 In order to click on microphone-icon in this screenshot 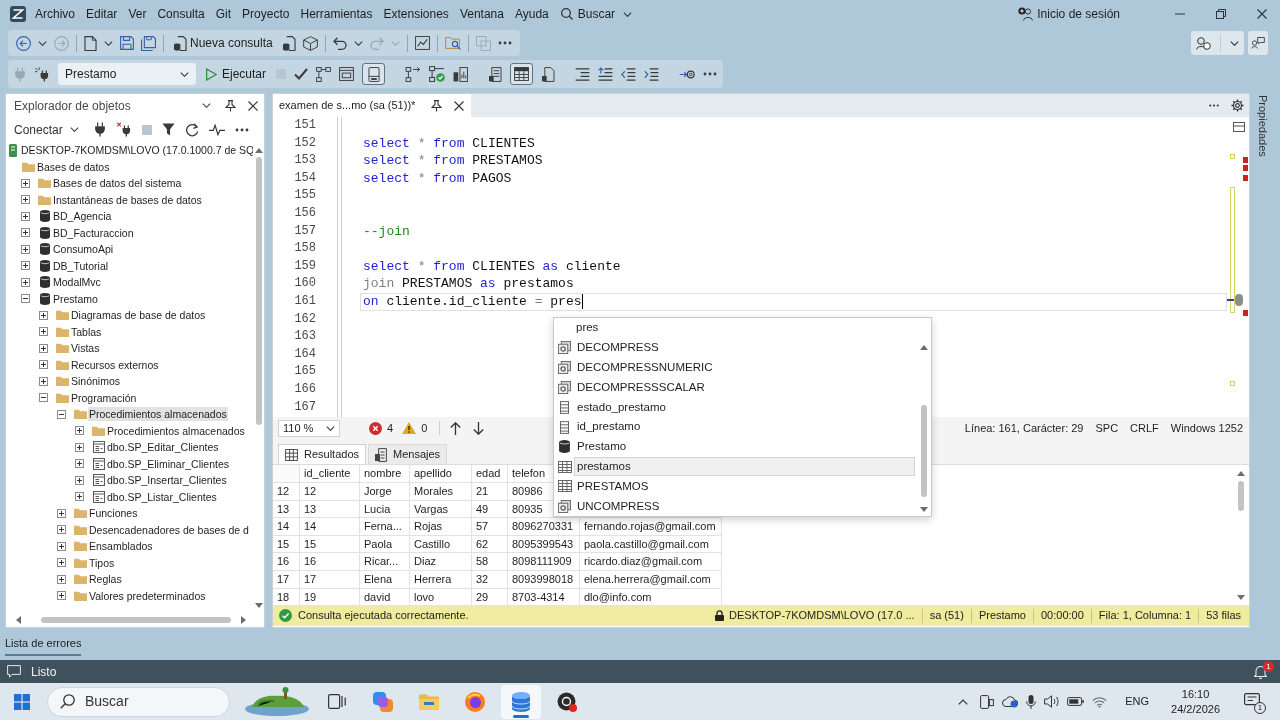, I will do `click(1031, 701)`.